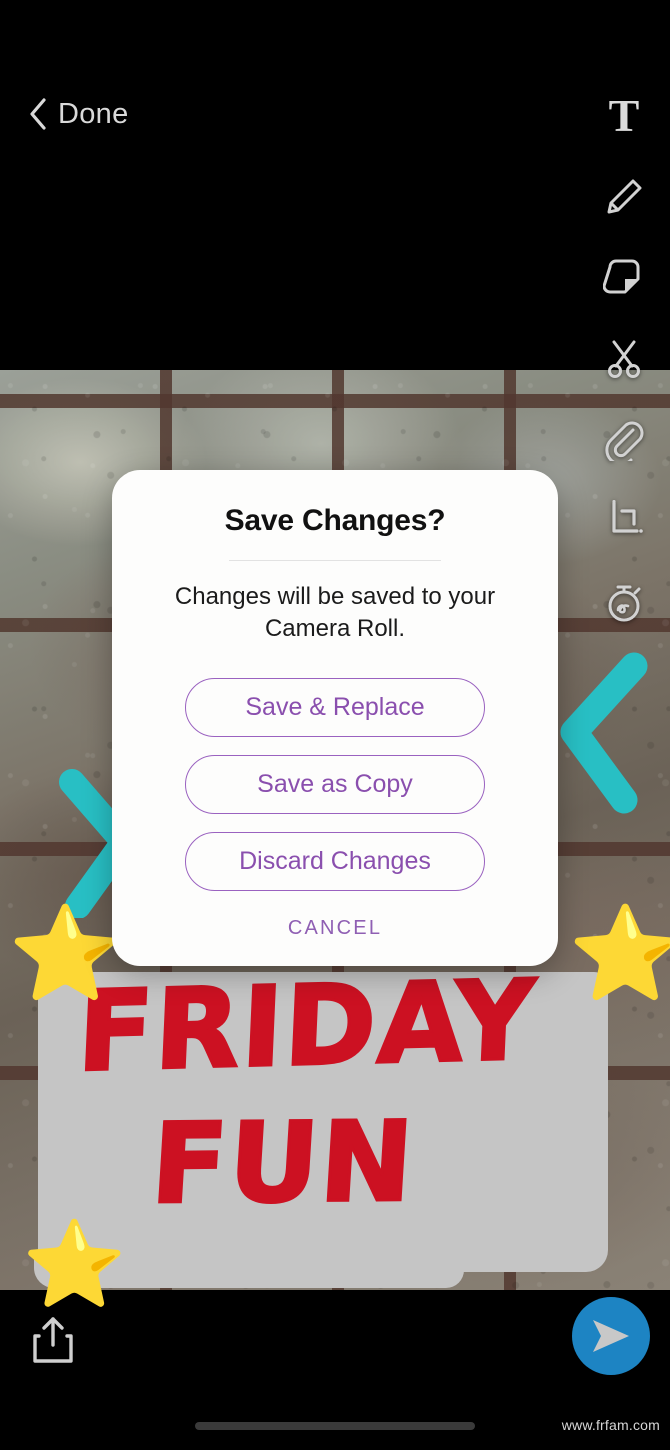 The width and height of the screenshot is (670, 1450). I want to click on pencil-icon, so click(624, 197).